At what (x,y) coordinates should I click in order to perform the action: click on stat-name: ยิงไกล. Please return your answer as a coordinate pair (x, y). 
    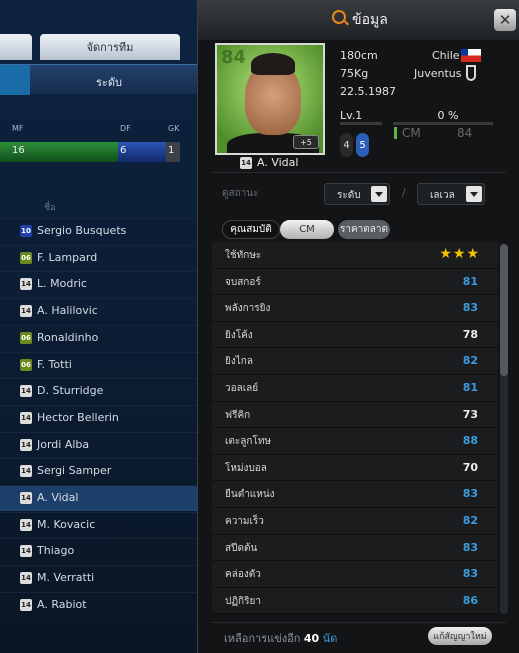
    Looking at the image, I should click on (239, 362).